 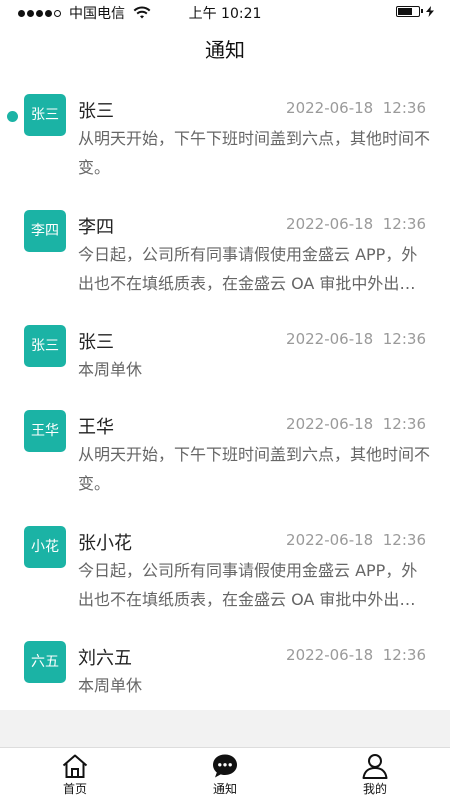 What do you see at coordinates (45, 431) in the screenshot?
I see `avatar: 王华` at bounding box center [45, 431].